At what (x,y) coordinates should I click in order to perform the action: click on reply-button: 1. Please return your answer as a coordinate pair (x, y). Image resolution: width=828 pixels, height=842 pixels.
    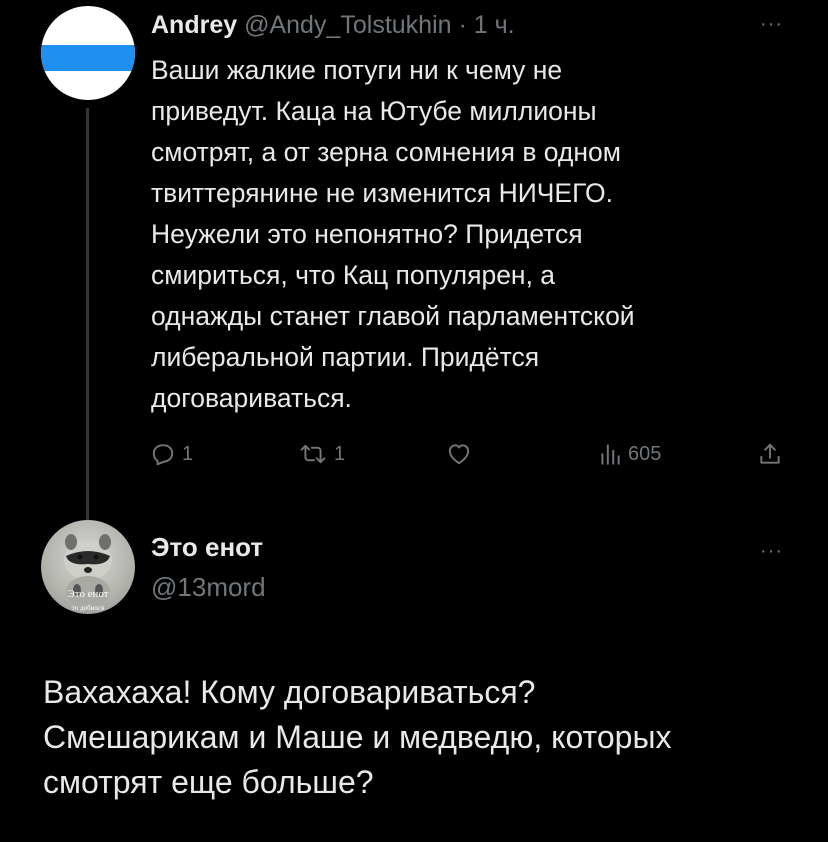
    Looking at the image, I should click on (171, 454).